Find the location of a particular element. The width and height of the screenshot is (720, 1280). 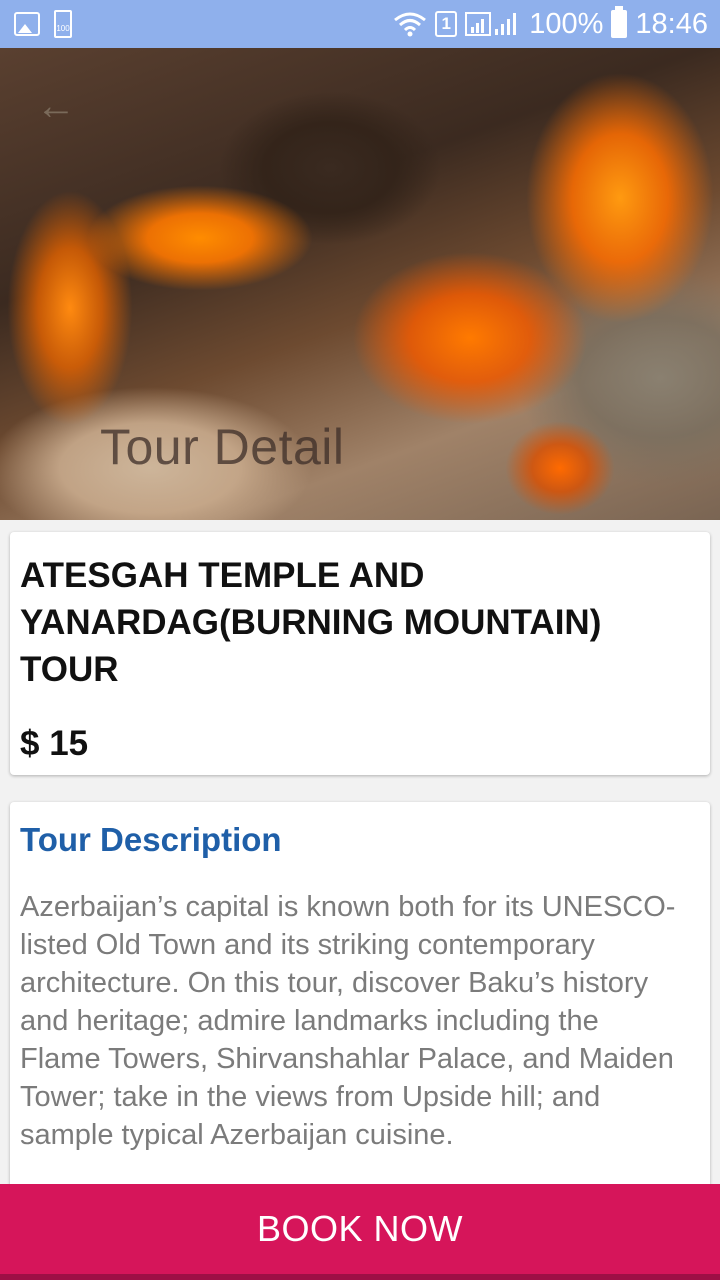

battery-percent: 100% is located at coordinates (566, 23).